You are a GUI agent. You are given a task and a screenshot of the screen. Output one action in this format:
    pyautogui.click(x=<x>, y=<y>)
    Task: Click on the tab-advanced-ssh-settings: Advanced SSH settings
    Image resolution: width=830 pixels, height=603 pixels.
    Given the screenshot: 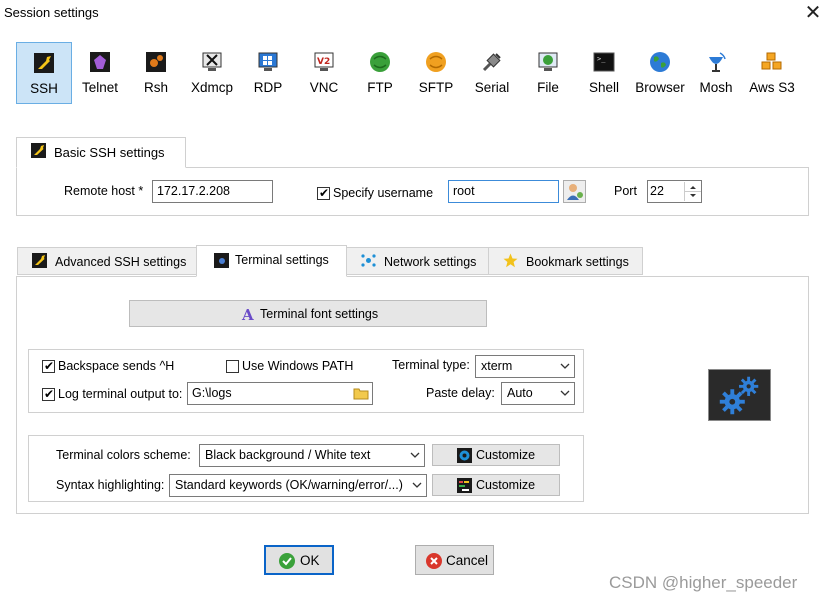 What is the action you would take?
    pyautogui.click(x=107, y=261)
    